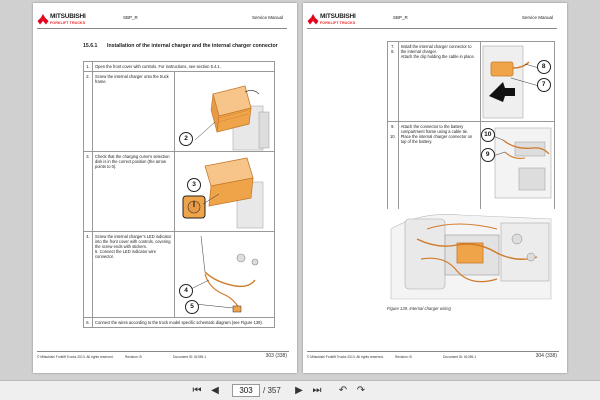  I want to click on selection-disk-figure-image, so click(223, 193).